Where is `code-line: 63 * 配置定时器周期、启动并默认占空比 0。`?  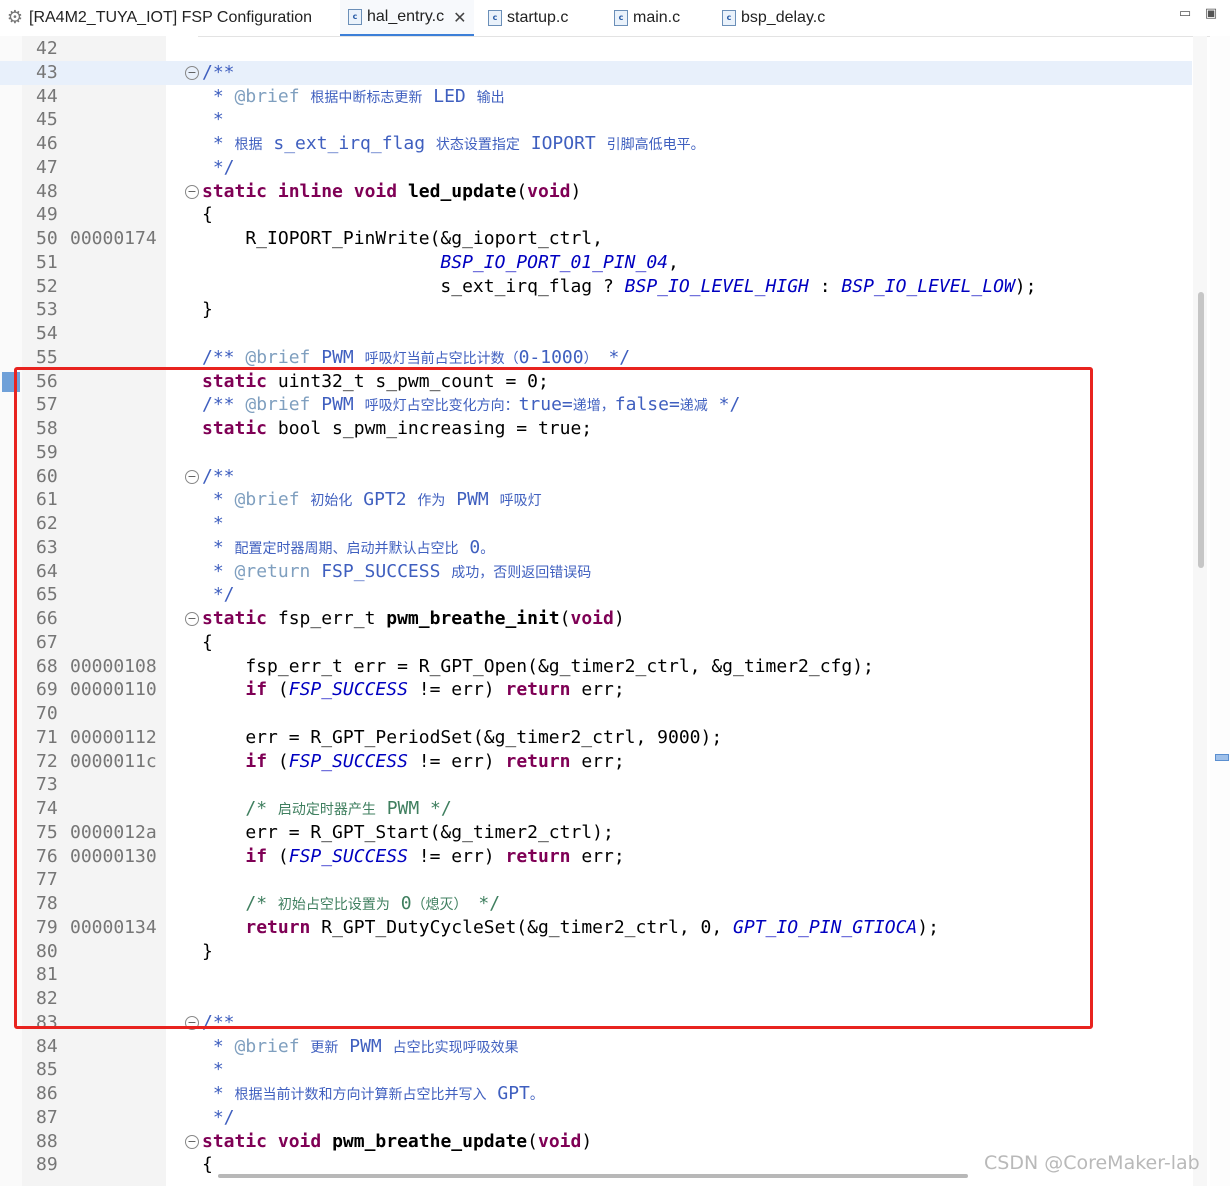
code-line: 63 * 配置定时器周期、启动并默认占空比 0。 is located at coordinates (596, 548).